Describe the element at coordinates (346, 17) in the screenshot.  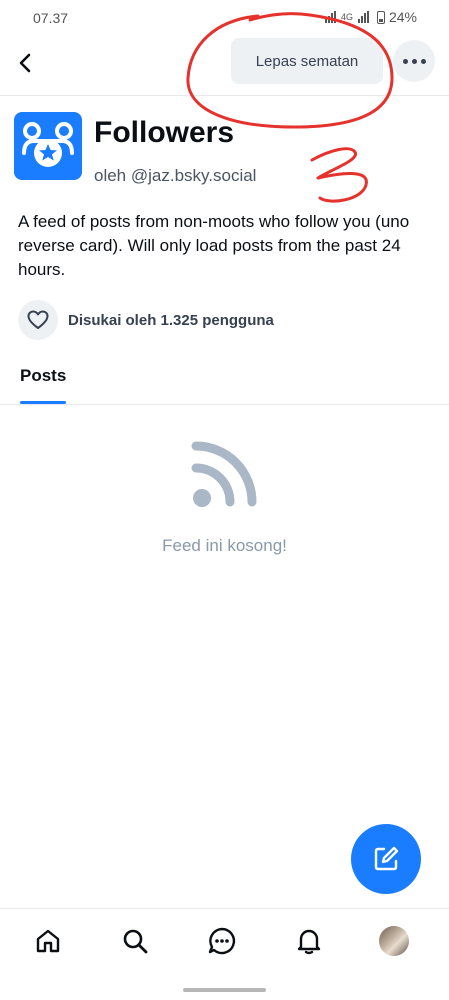
I see `network-type: 4G` at that location.